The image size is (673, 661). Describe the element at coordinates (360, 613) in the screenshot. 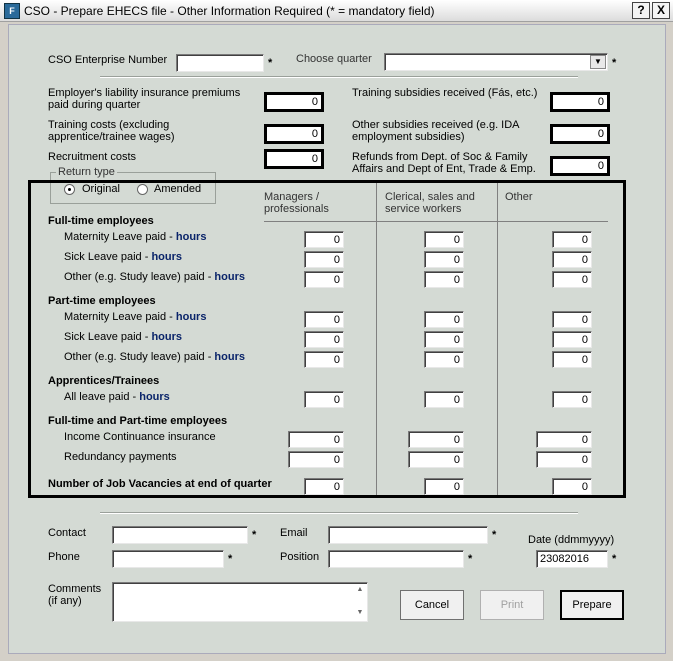

I see `scroll-down-icon: ▼` at that location.